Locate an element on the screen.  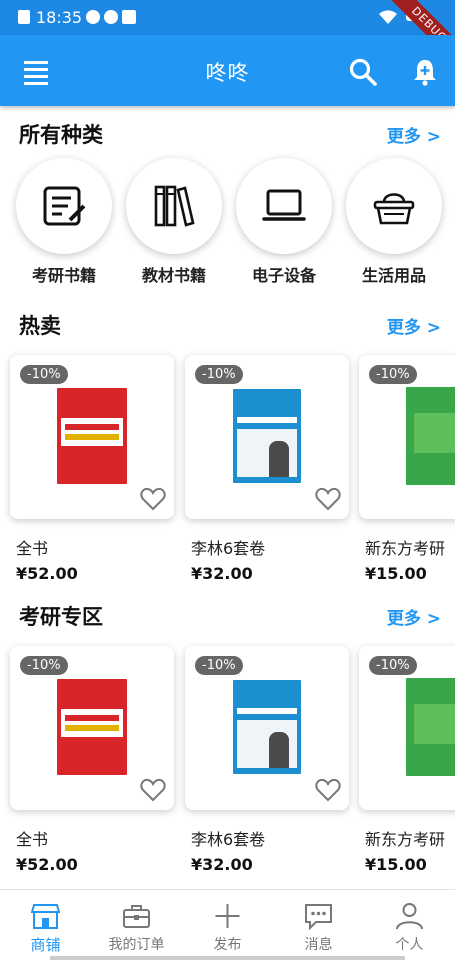
laptop-icon is located at coordinates (284, 205).